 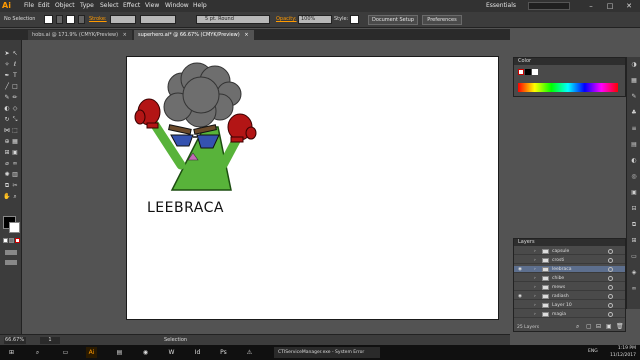 I want to click on document-setup-button: Document Setup, so click(x=393, y=20).